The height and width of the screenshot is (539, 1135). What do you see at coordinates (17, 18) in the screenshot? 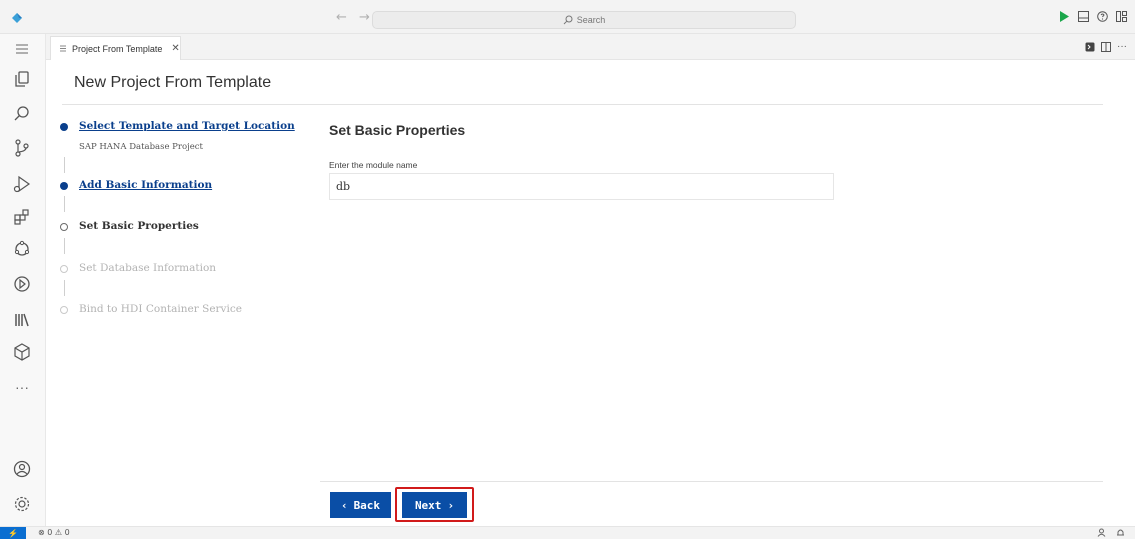
I see `app-logo-icon` at bounding box center [17, 18].